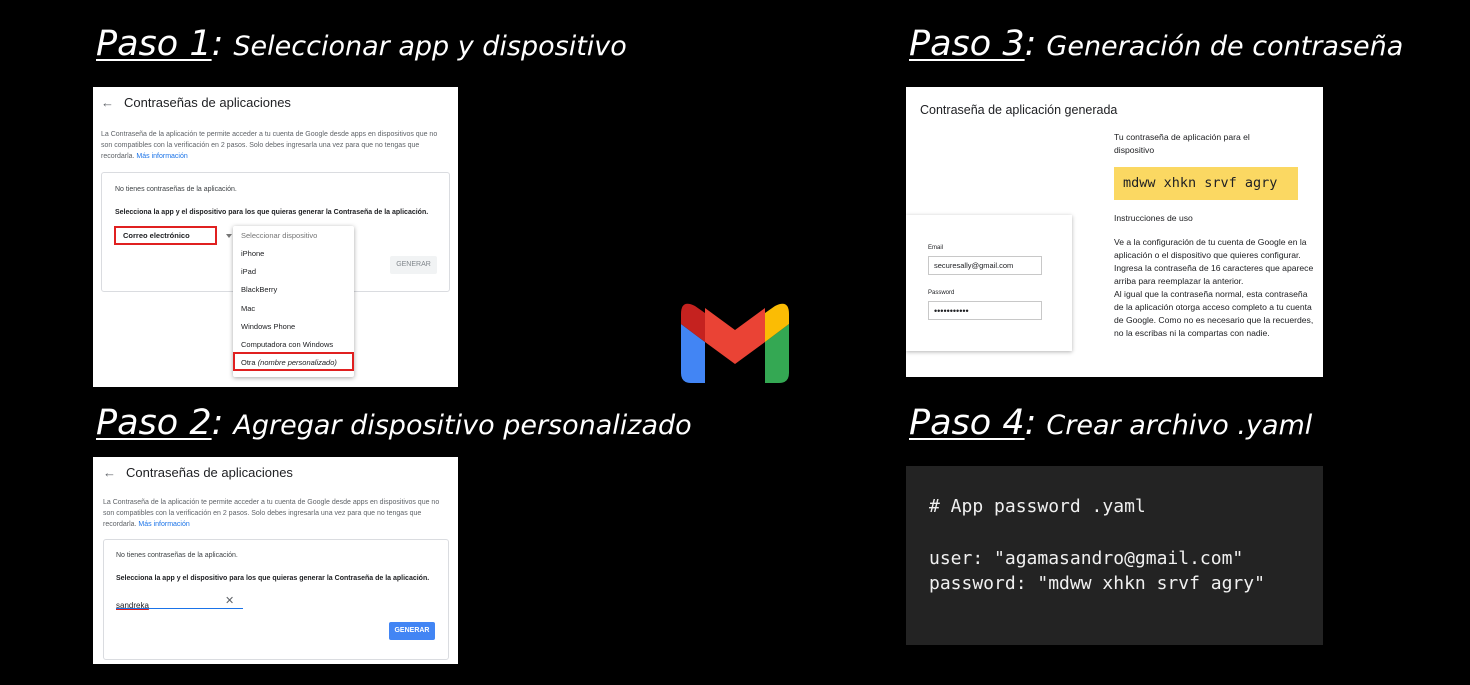 The width and height of the screenshot is (1470, 685). I want to click on custom-device-value: sandreka, so click(132, 605).